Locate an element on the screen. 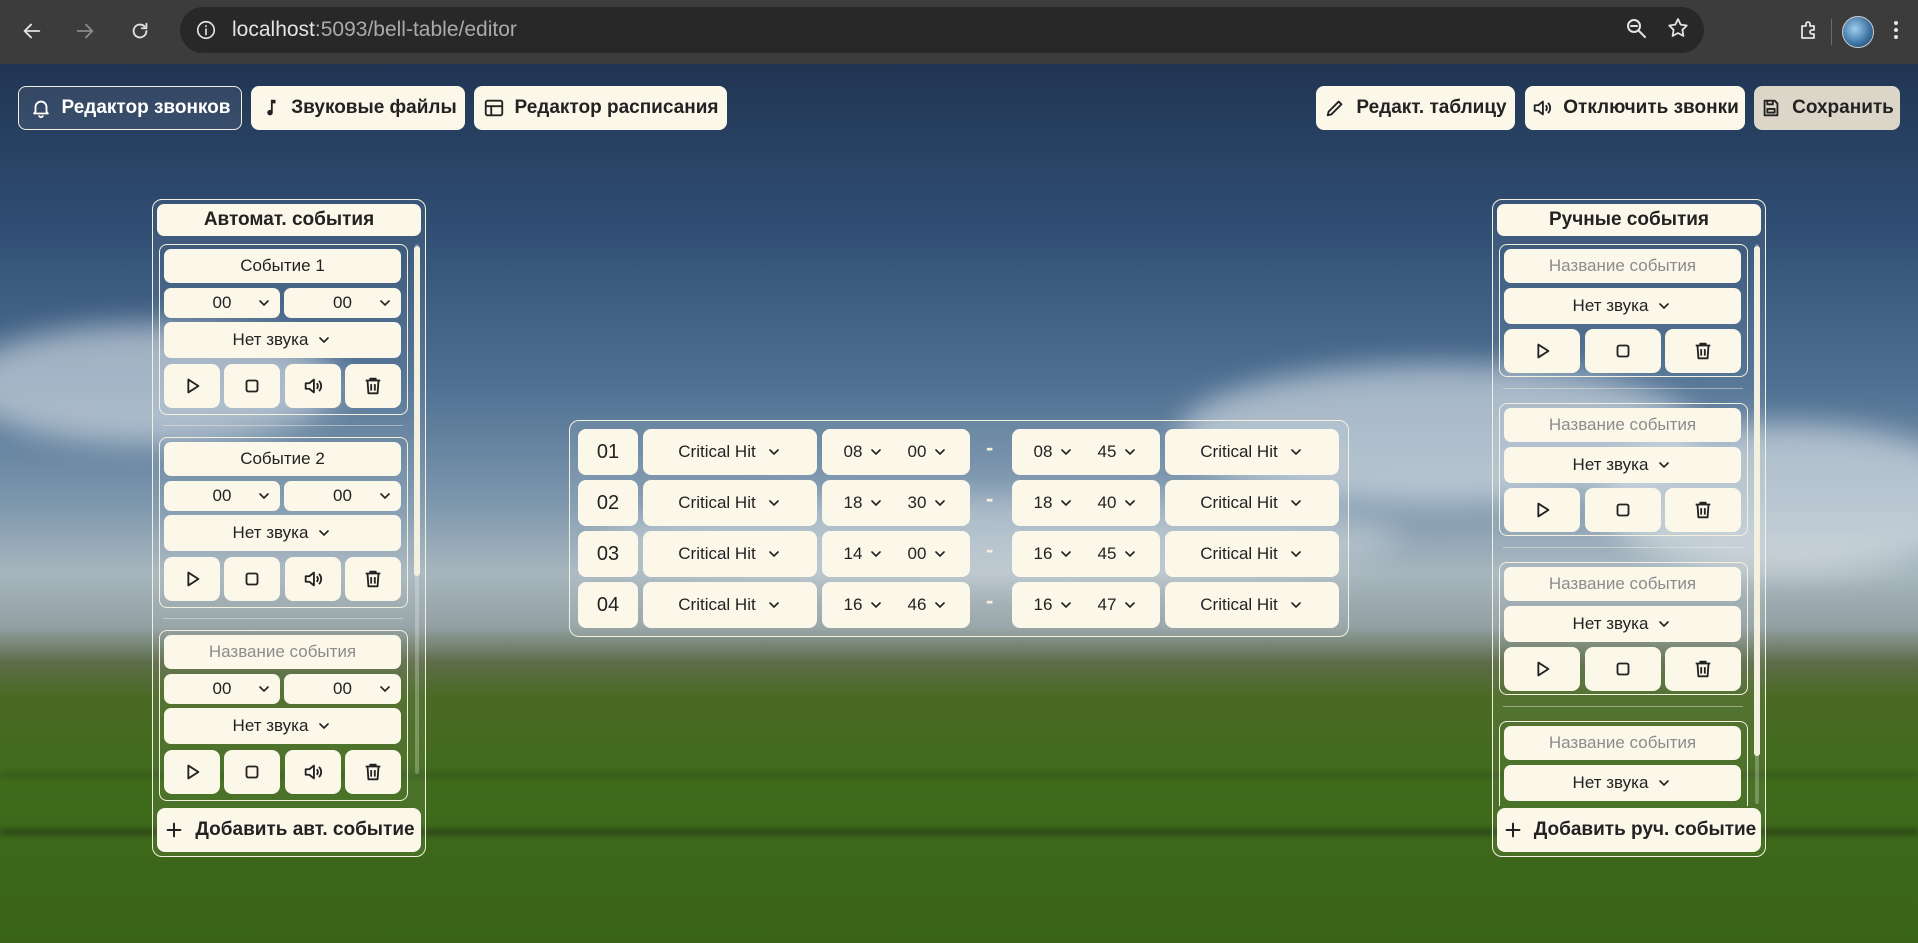 This screenshot has height=943, width=1918. forward-icon is located at coordinates (85, 31).